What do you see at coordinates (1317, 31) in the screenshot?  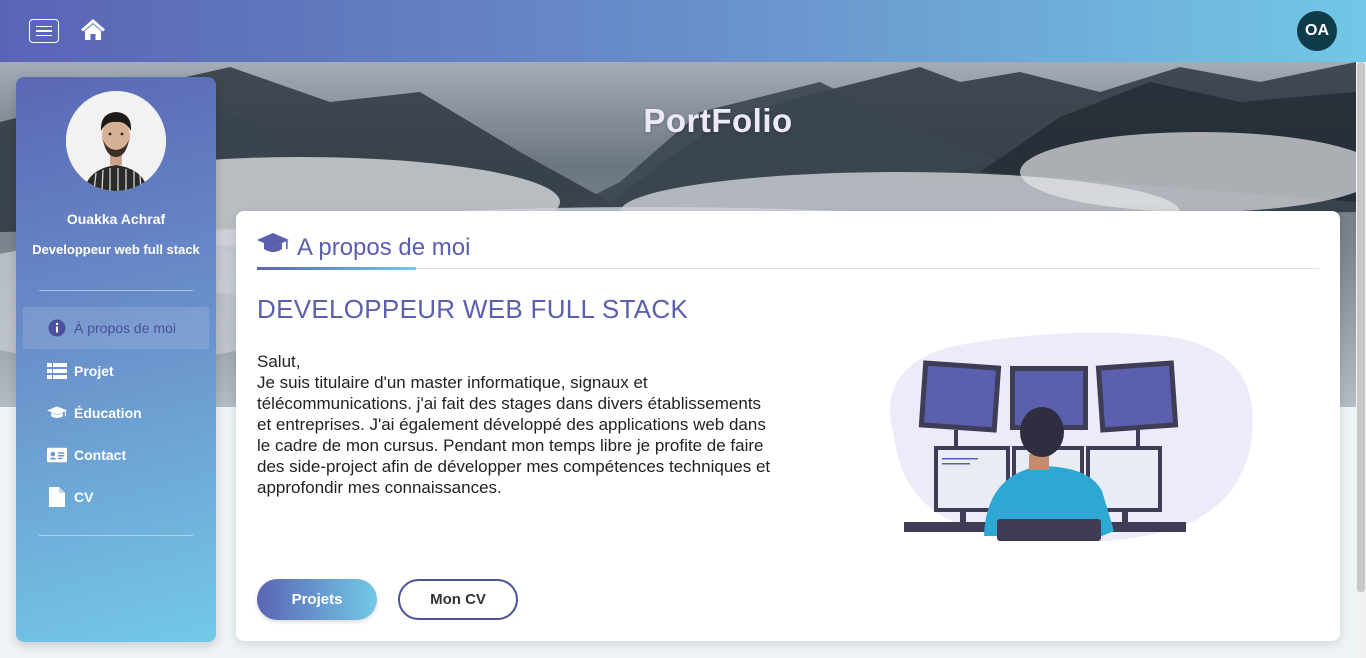 I see `user-avatar-button: OA` at bounding box center [1317, 31].